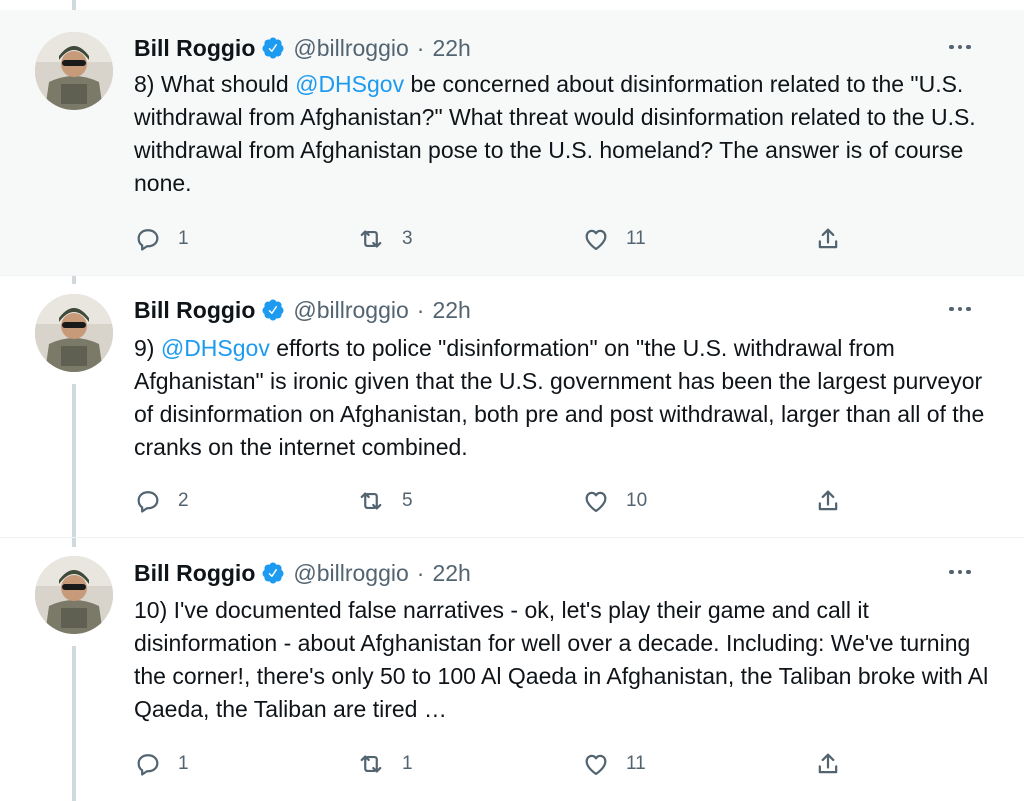 This screenshot has height=801, width=1024. I want to click on like-count: 10, so click(637, 500).